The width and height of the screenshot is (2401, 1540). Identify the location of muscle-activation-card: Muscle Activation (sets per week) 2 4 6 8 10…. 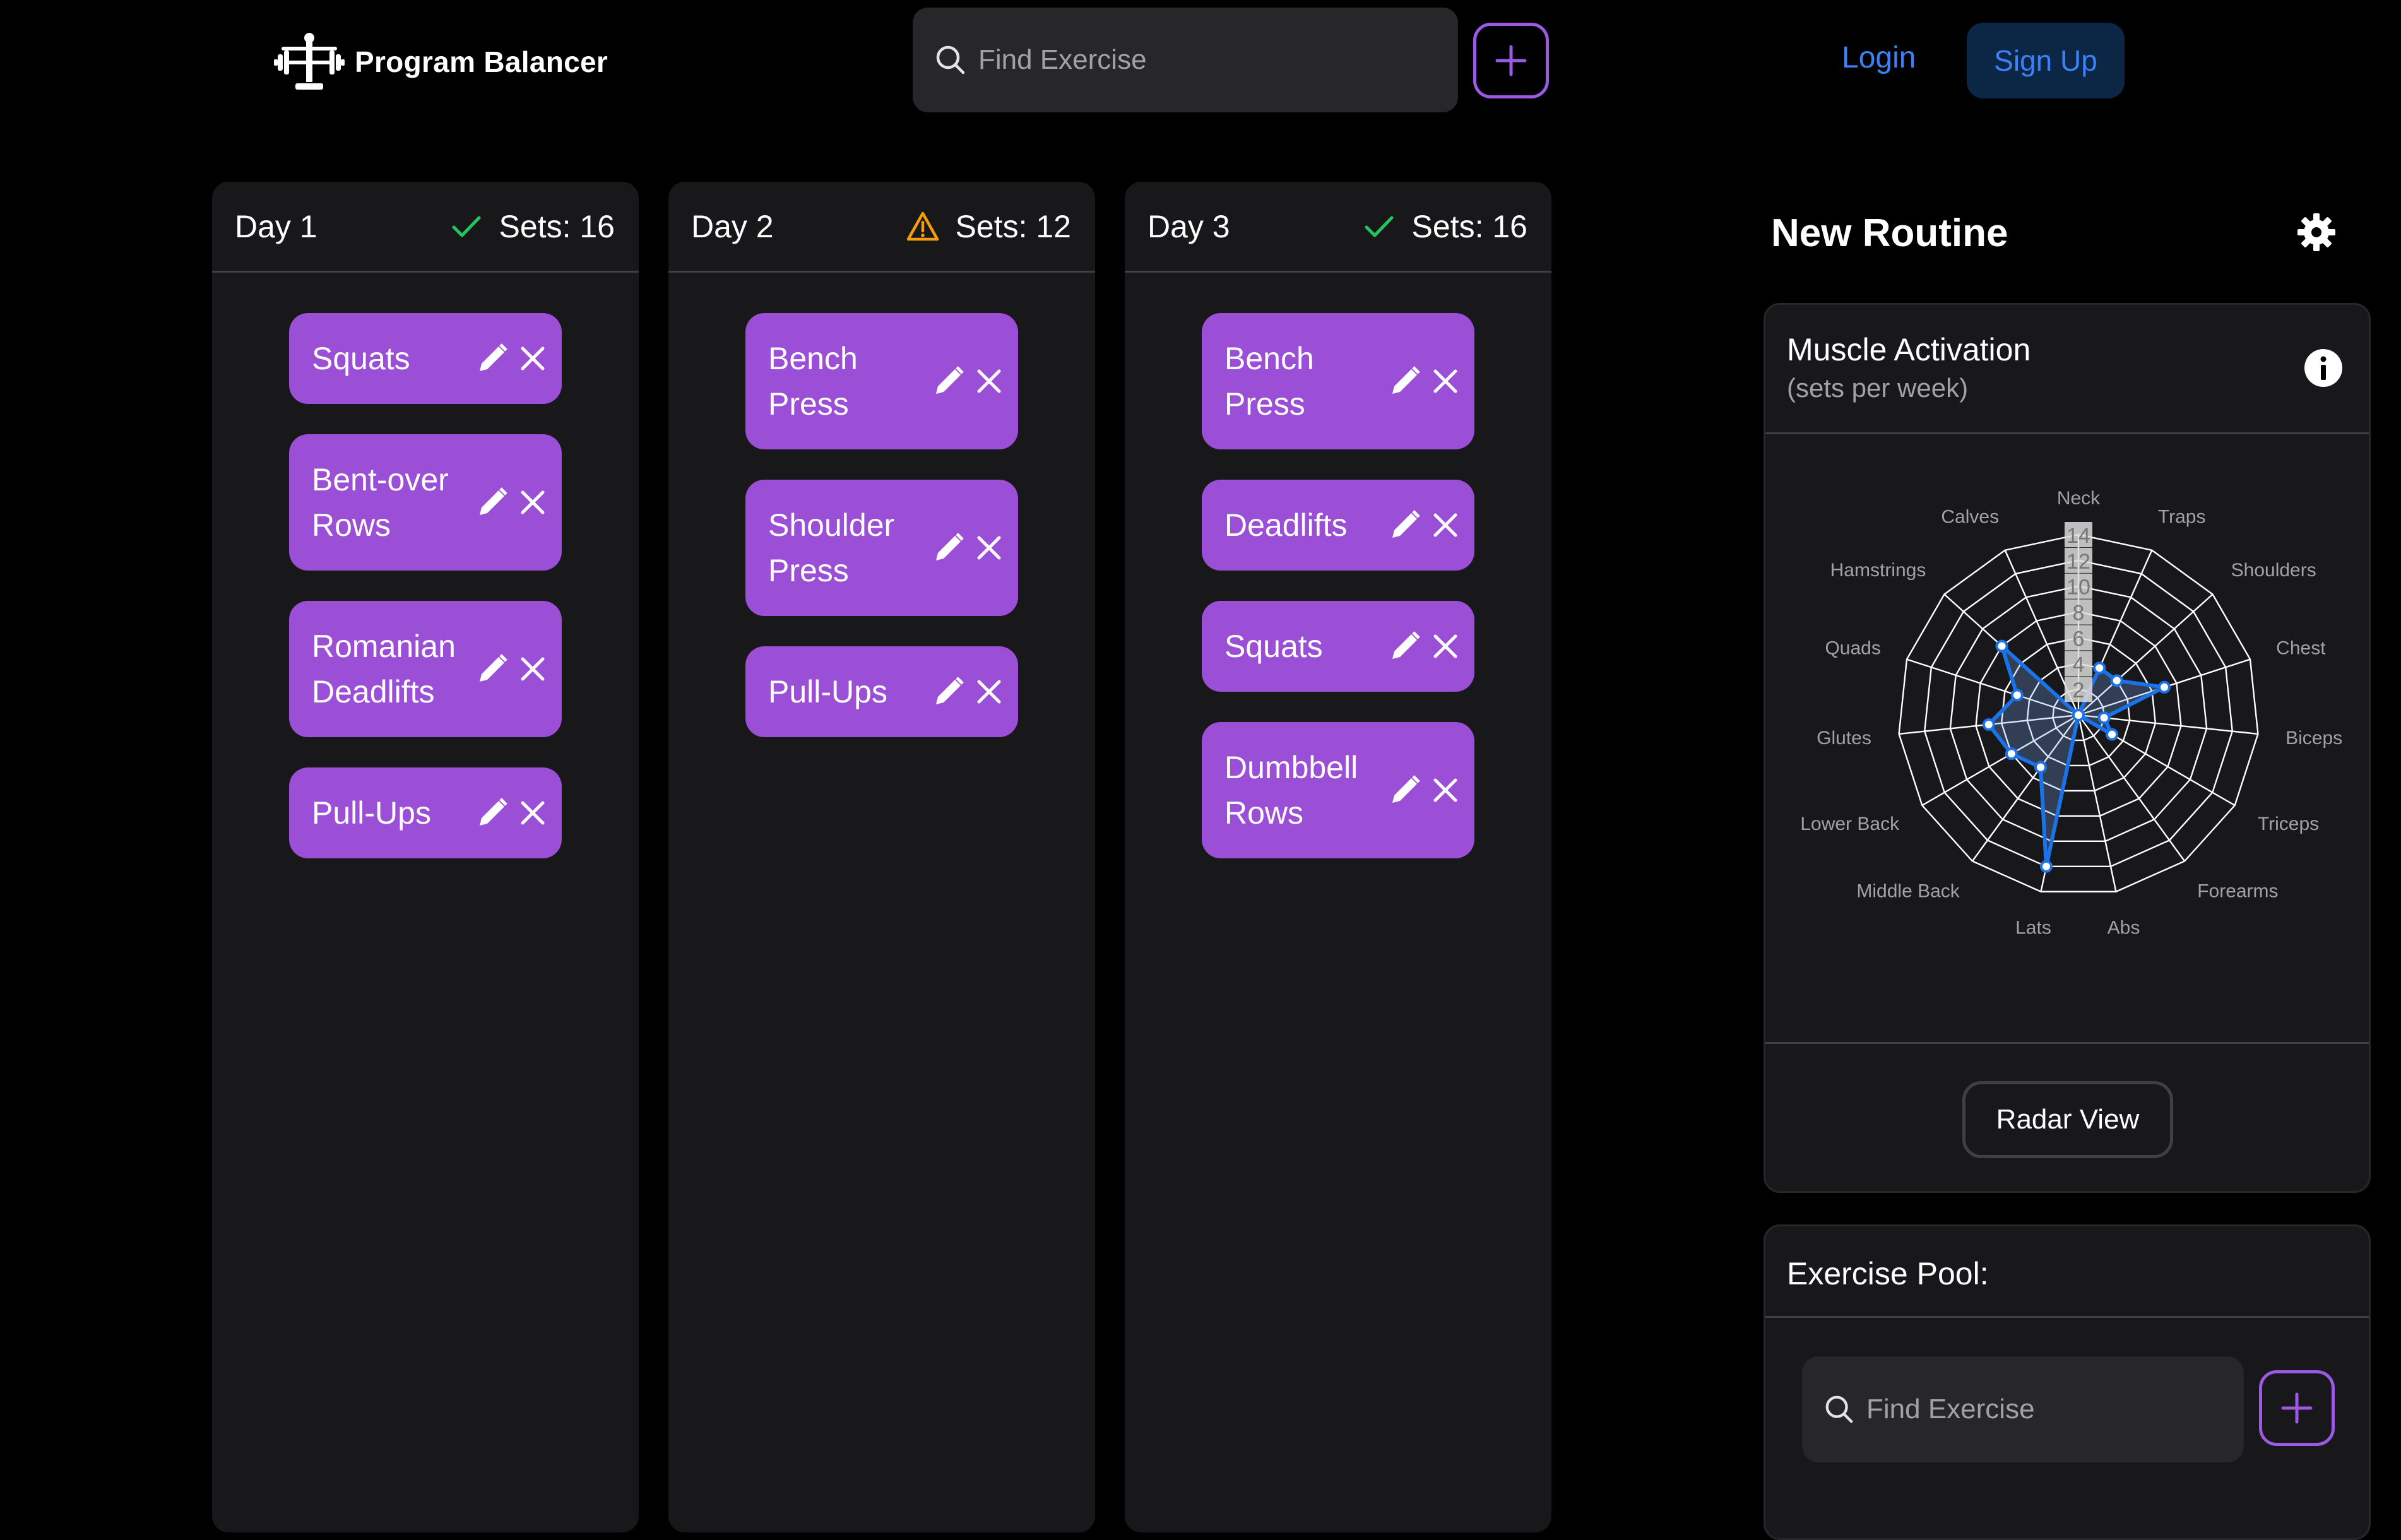
(2067, 748).